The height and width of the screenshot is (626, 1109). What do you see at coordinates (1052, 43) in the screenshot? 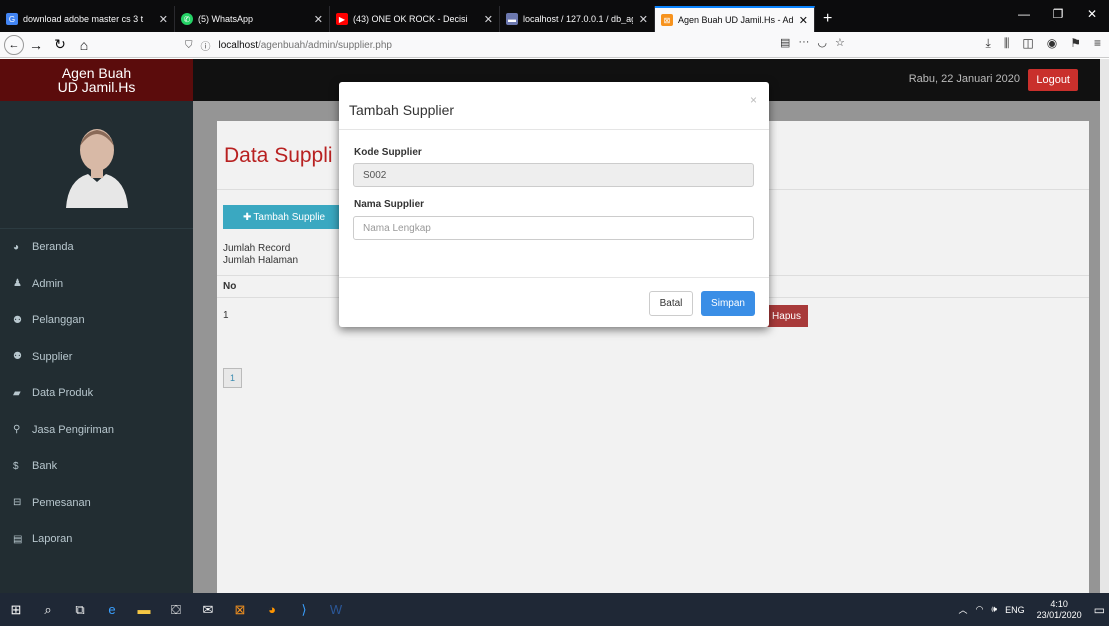
I see `account-icon: ◉` at bounding box center [1052, 43].